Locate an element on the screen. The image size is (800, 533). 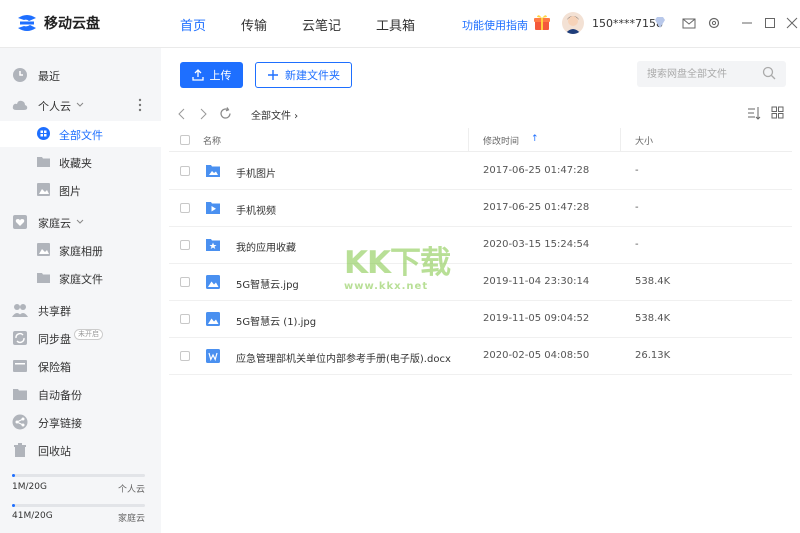
family-storage-fill is located at coordinates (13, 505).